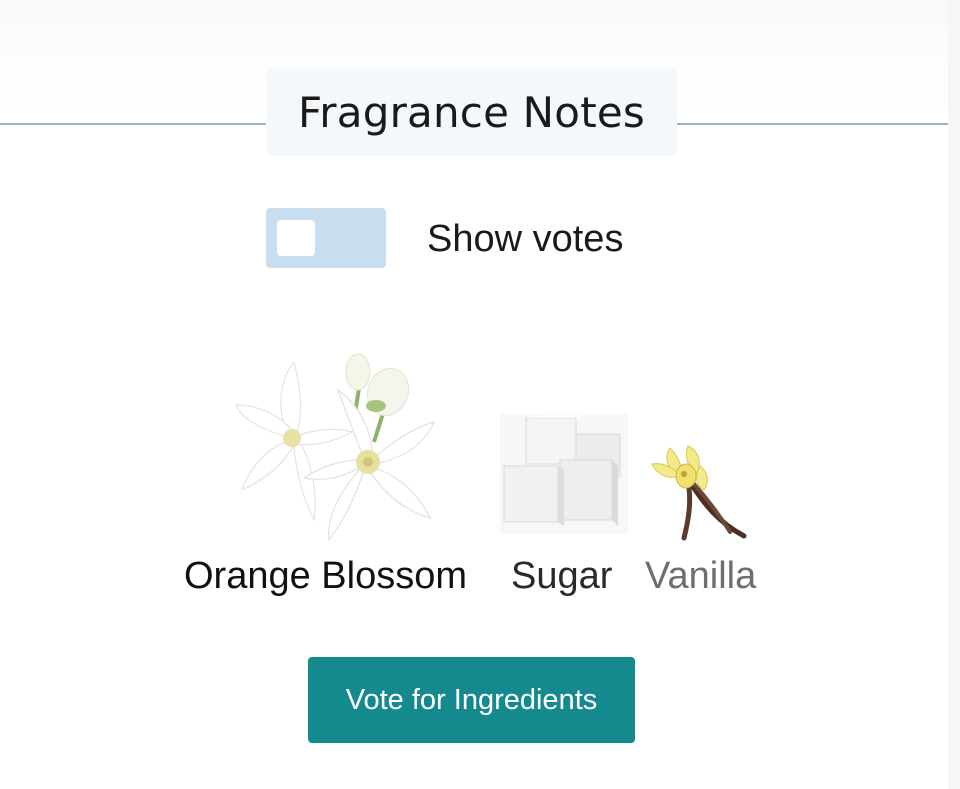  Describe the element at coordinates (700, 576) in the screenshot. I see `note-label-vanilla: Vanilla` at that location.